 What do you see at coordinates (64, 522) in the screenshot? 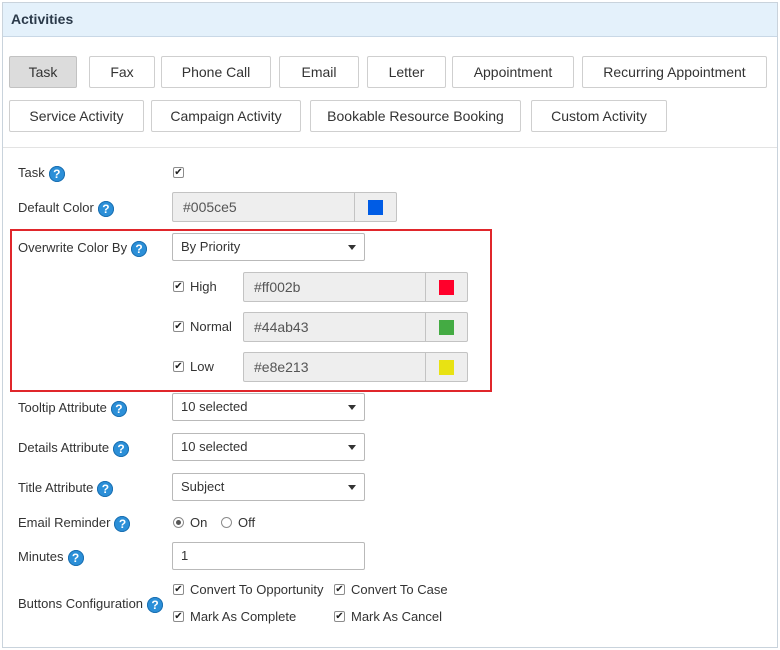
I see `email-reminder-label: Email Reminder` at bounding box center [64, 522].